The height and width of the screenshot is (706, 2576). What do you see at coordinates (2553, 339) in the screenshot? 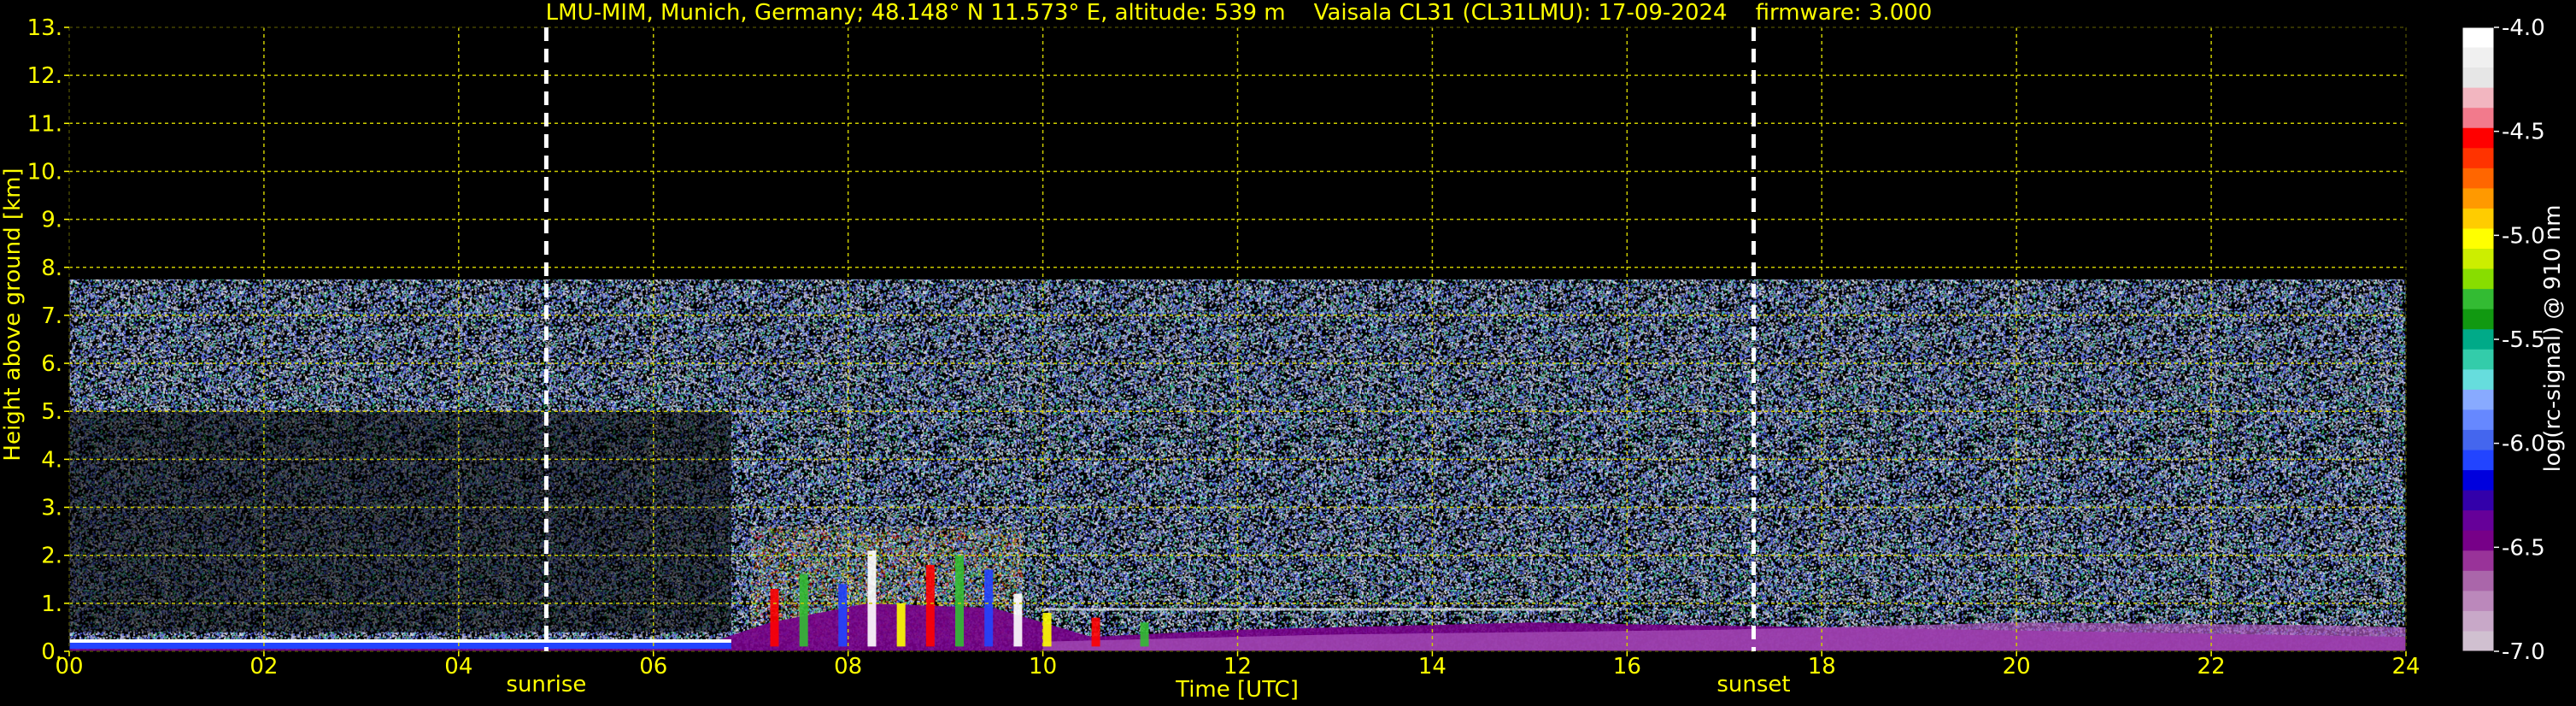
I see `colorbar-label: log(rc-signal) @ 910 nm` at bounding box center [2553, 339].